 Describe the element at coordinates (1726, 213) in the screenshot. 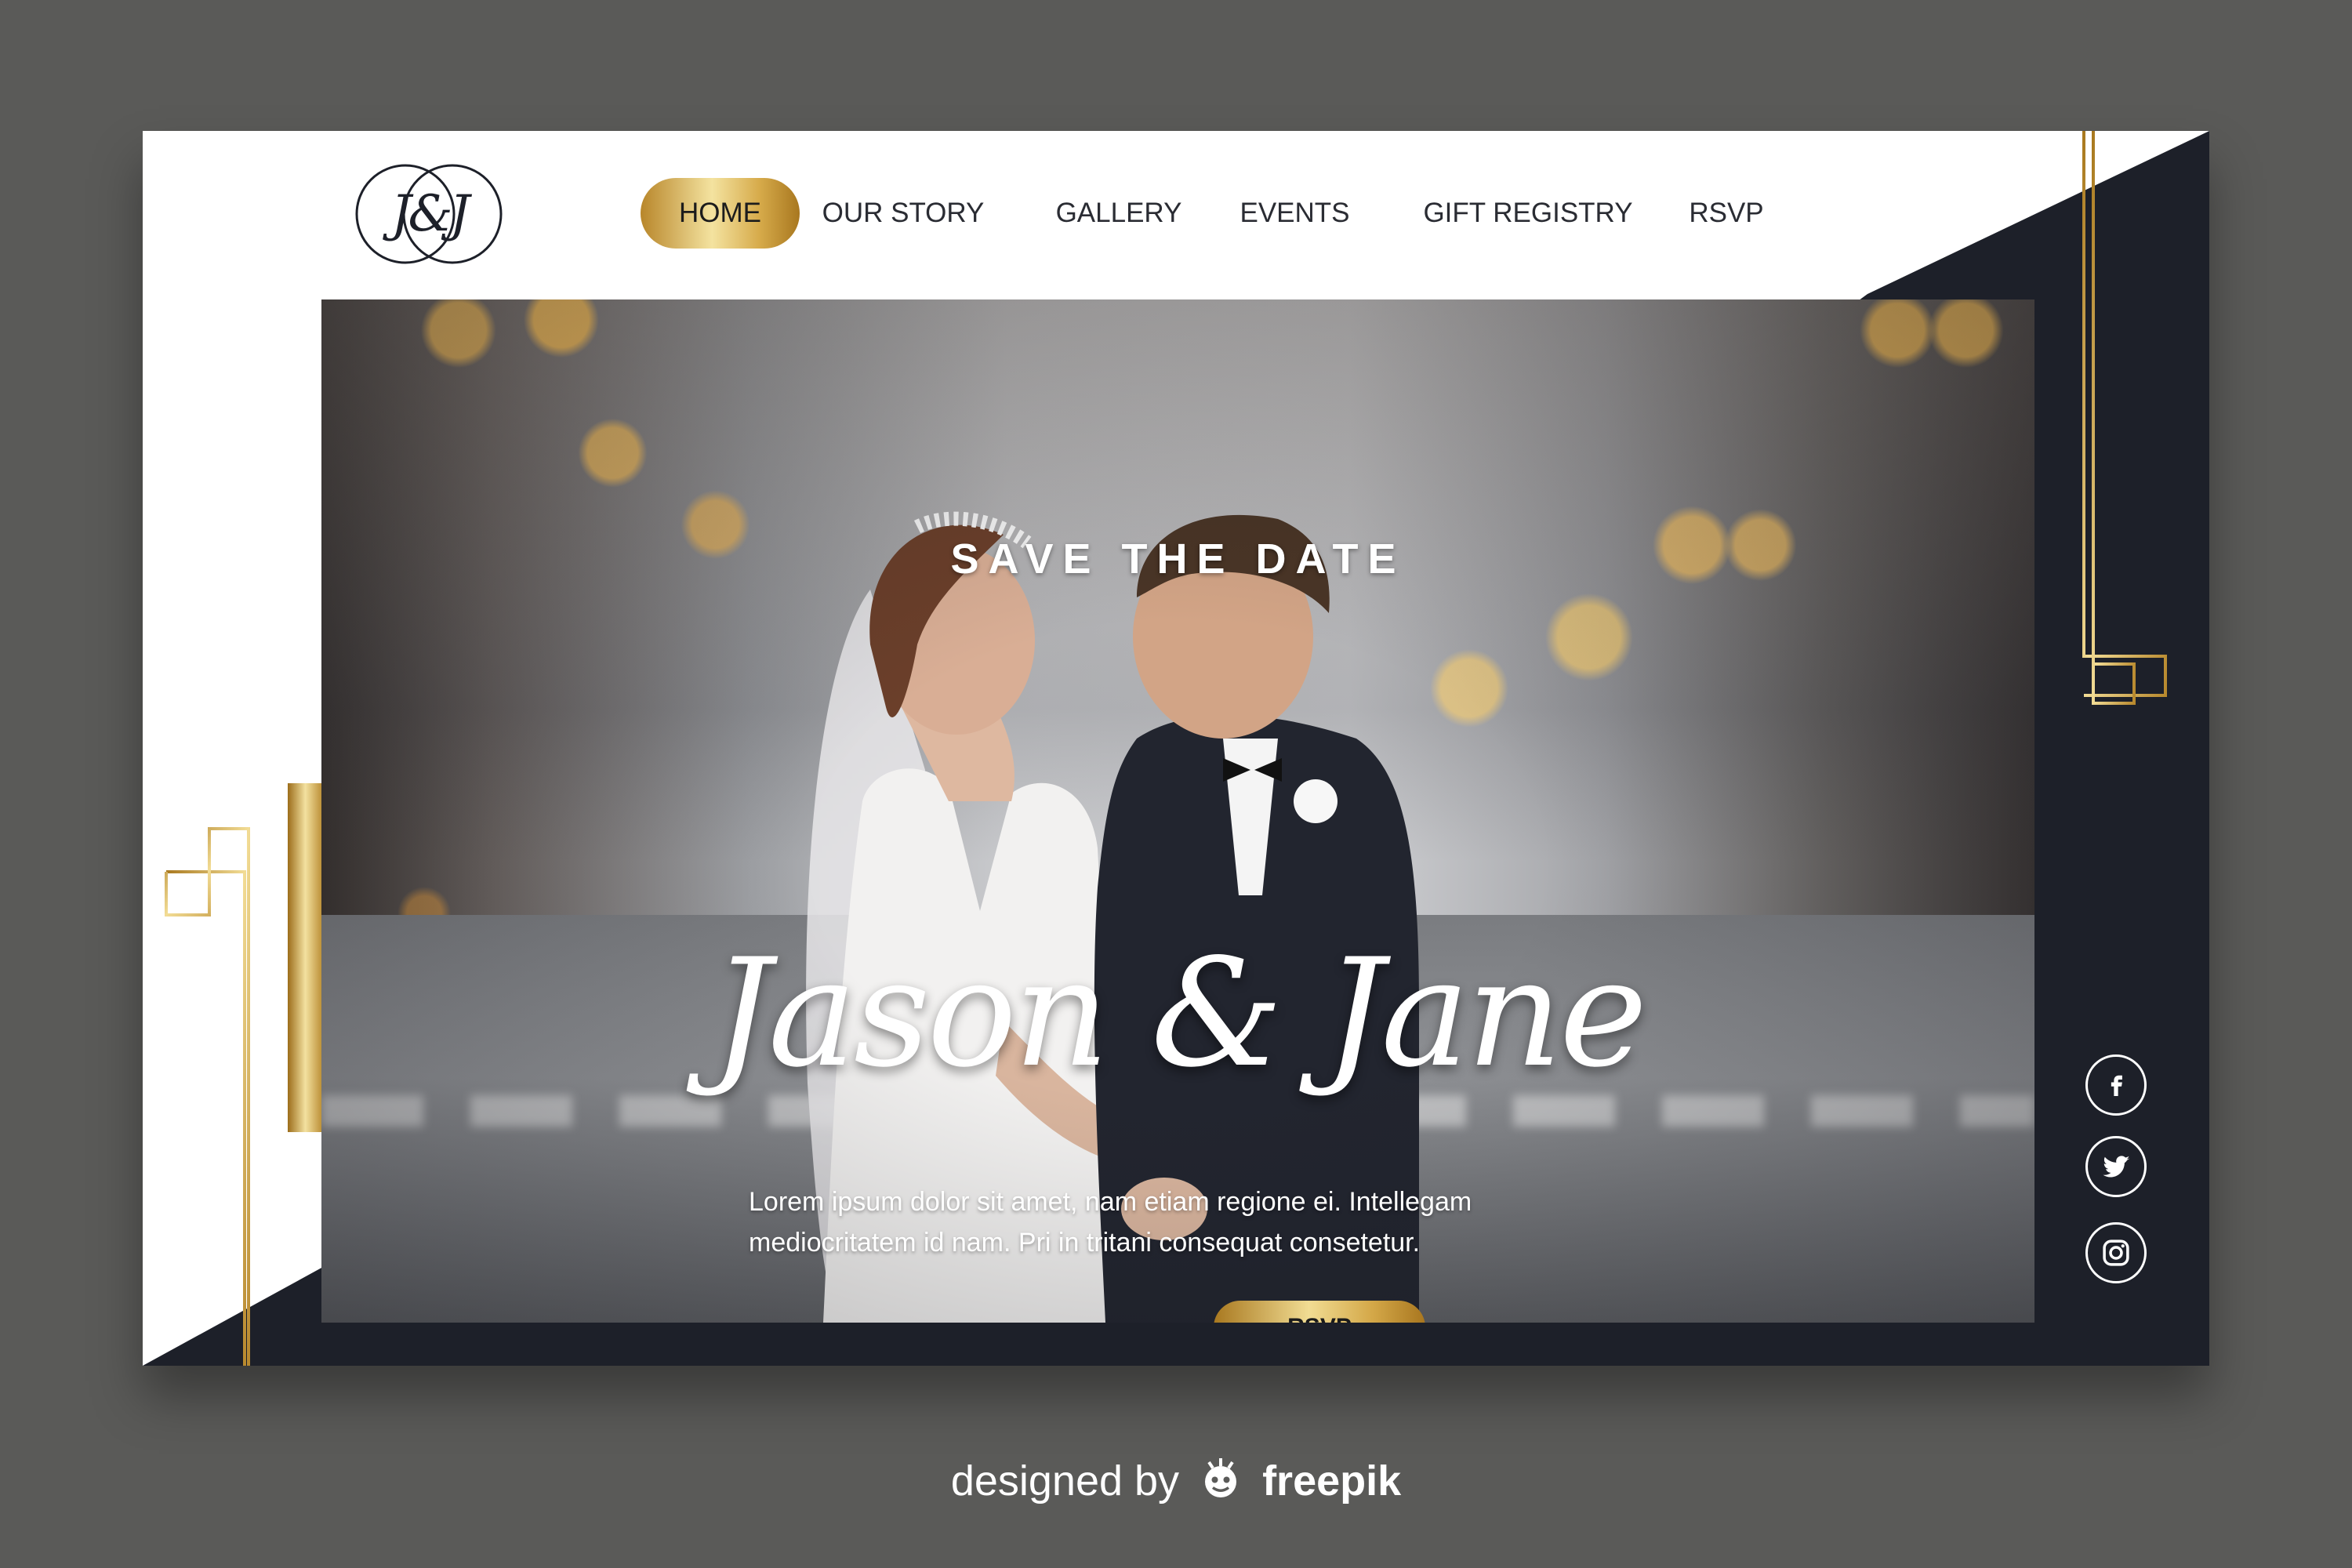

I see `nav-rsvp: RSVP` at that location.